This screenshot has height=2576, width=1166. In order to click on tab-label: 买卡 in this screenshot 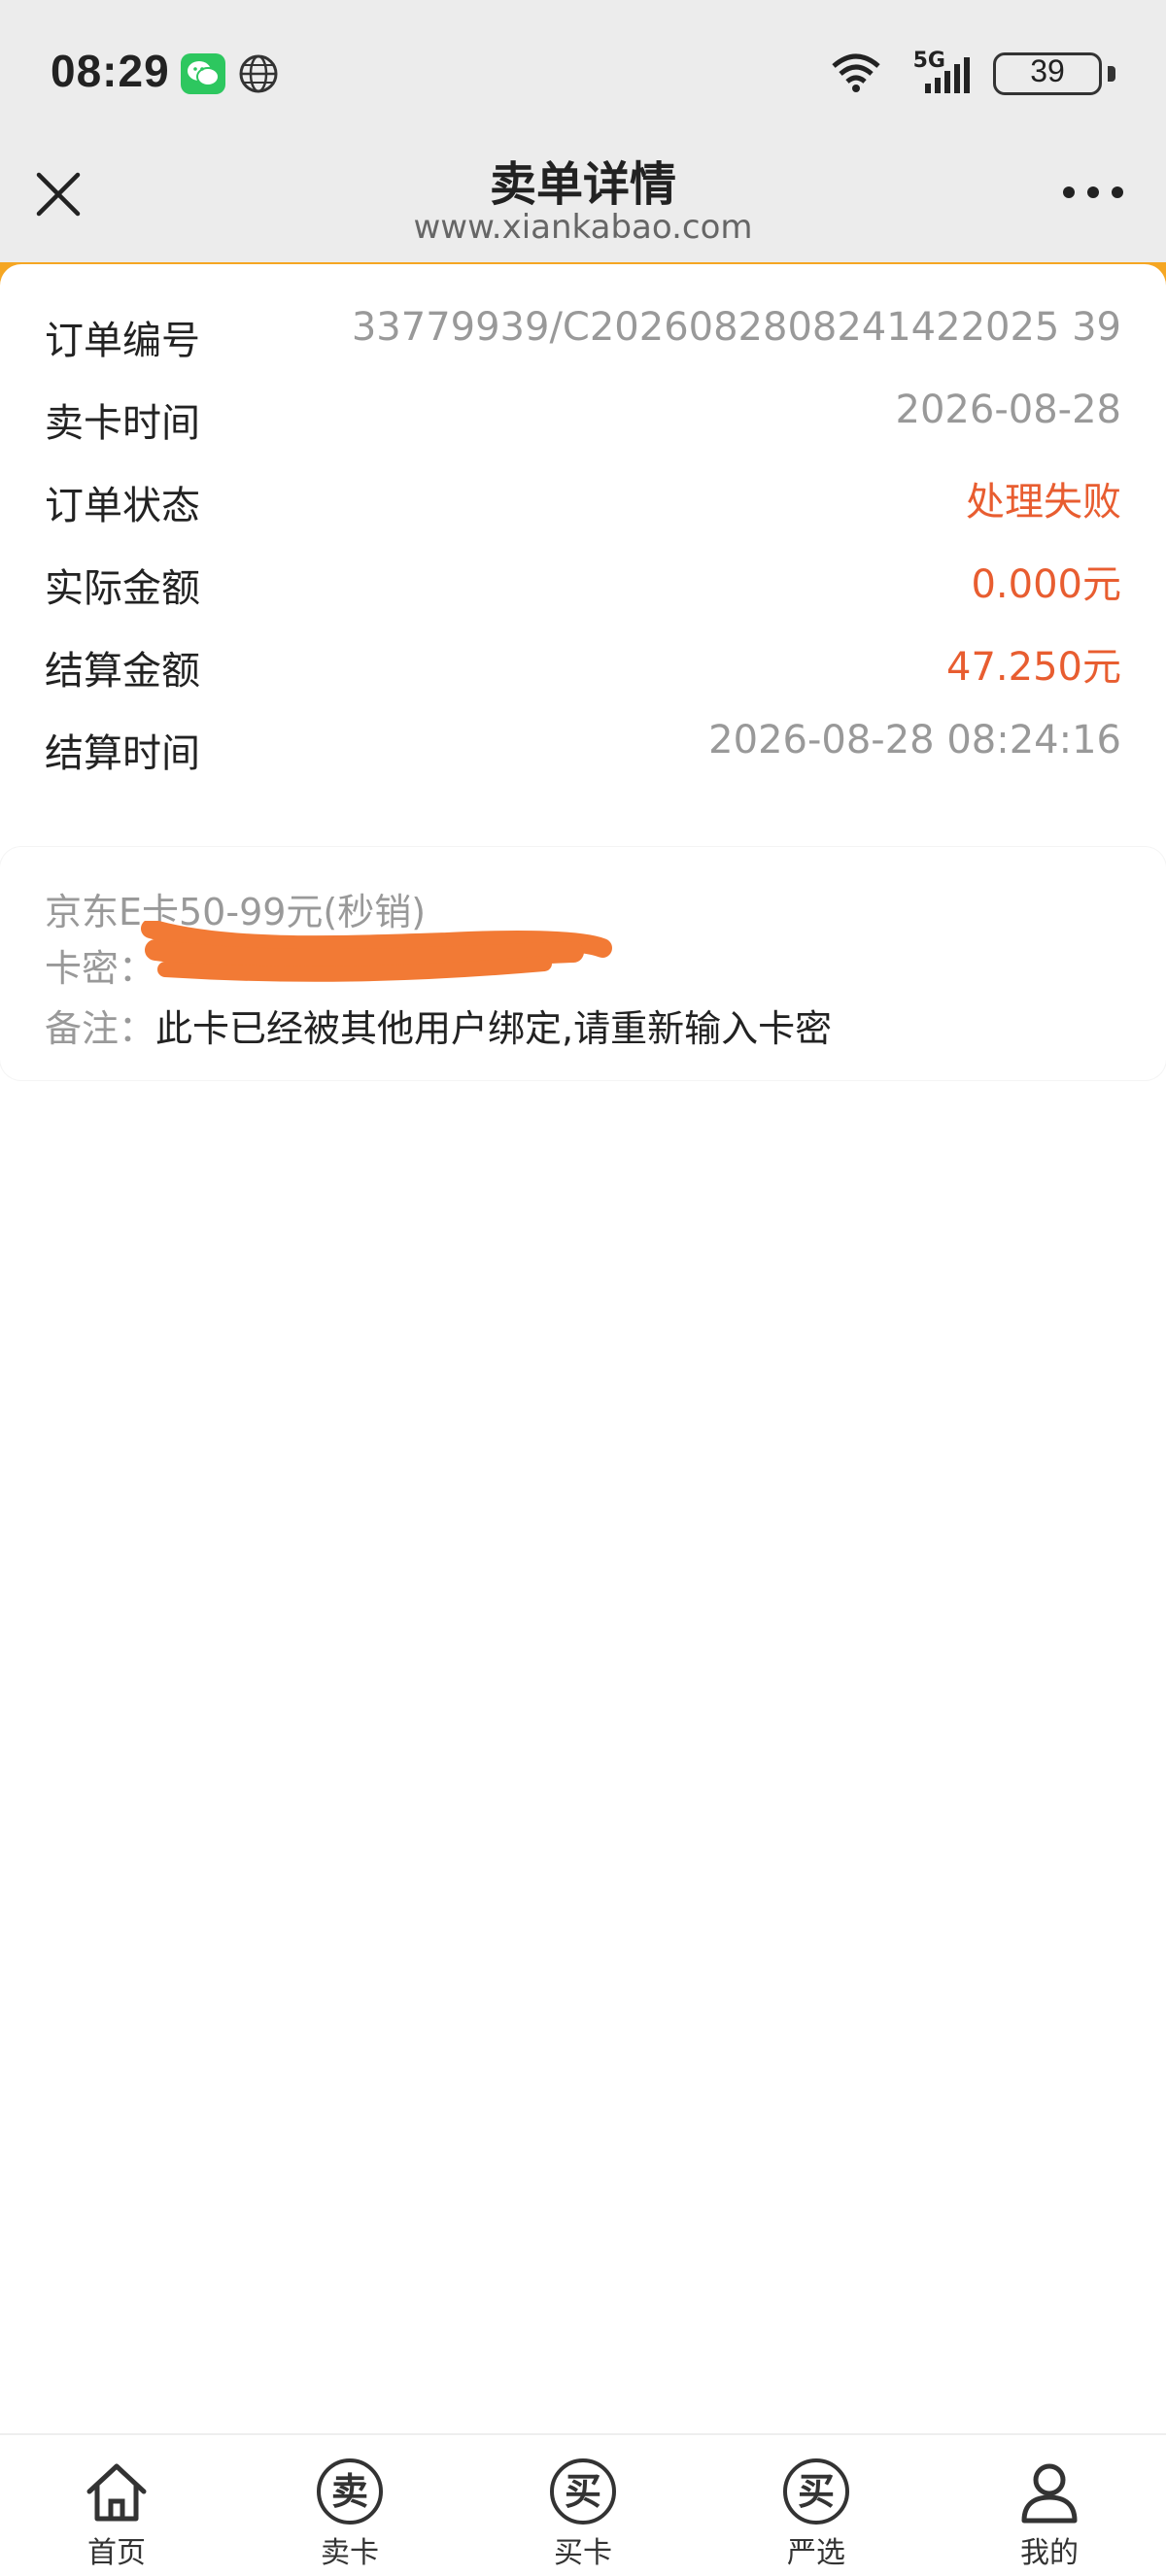, I will do `click(583, 2553)`.